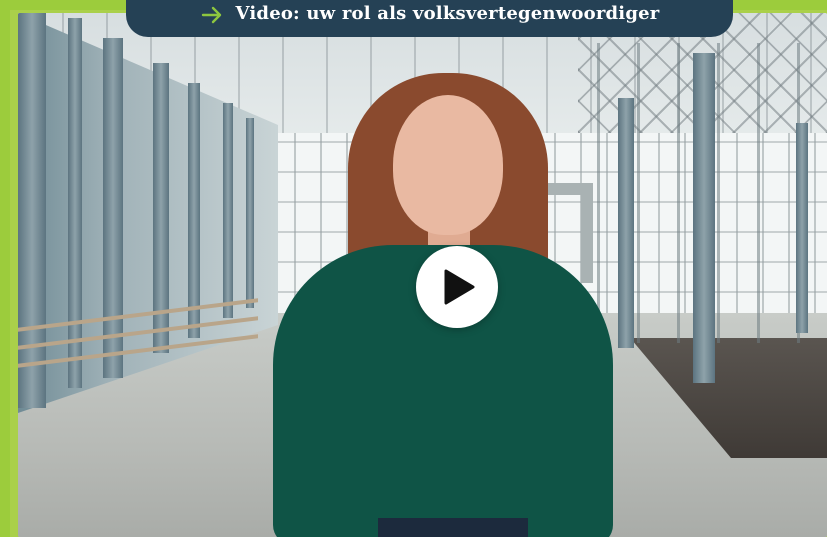  What do you see at coordinates (453, 527) in the screenshot?
I see `presenter-jeans` at bounding box center [453, 527].